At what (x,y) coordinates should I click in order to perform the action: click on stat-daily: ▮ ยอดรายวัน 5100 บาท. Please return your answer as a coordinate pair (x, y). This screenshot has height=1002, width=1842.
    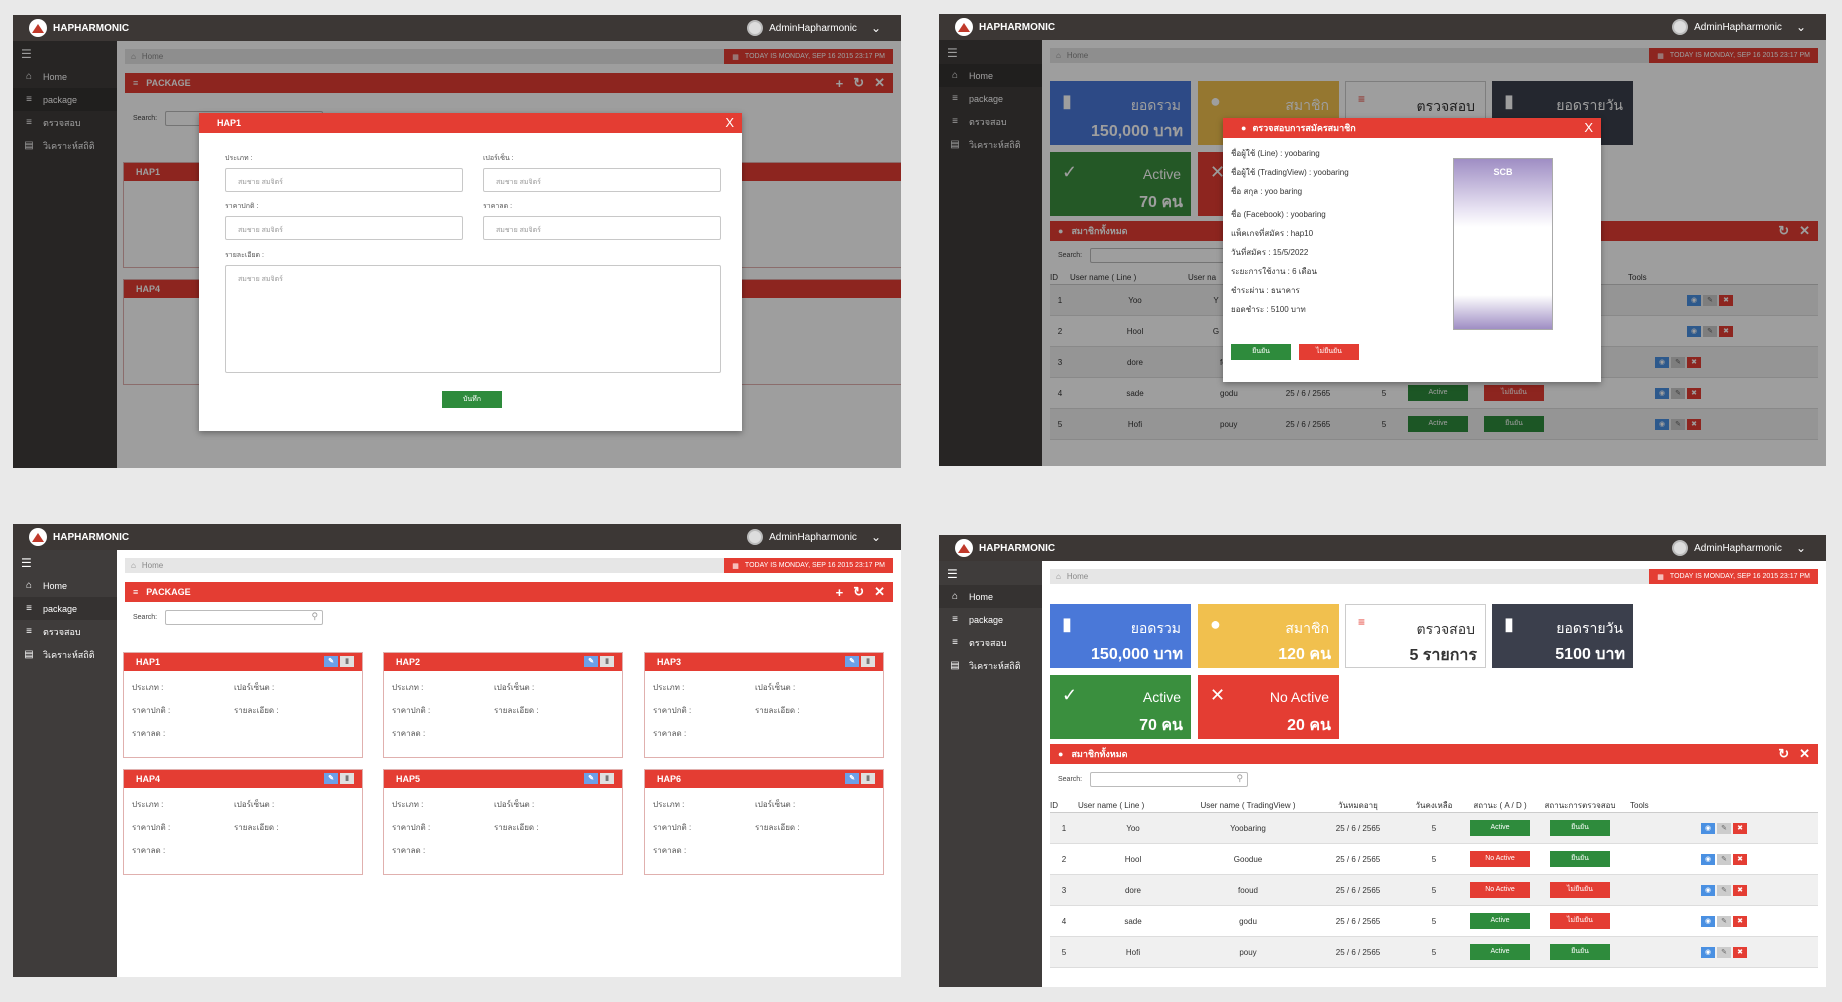
    Looking at the image, I should click on (1562, 636).